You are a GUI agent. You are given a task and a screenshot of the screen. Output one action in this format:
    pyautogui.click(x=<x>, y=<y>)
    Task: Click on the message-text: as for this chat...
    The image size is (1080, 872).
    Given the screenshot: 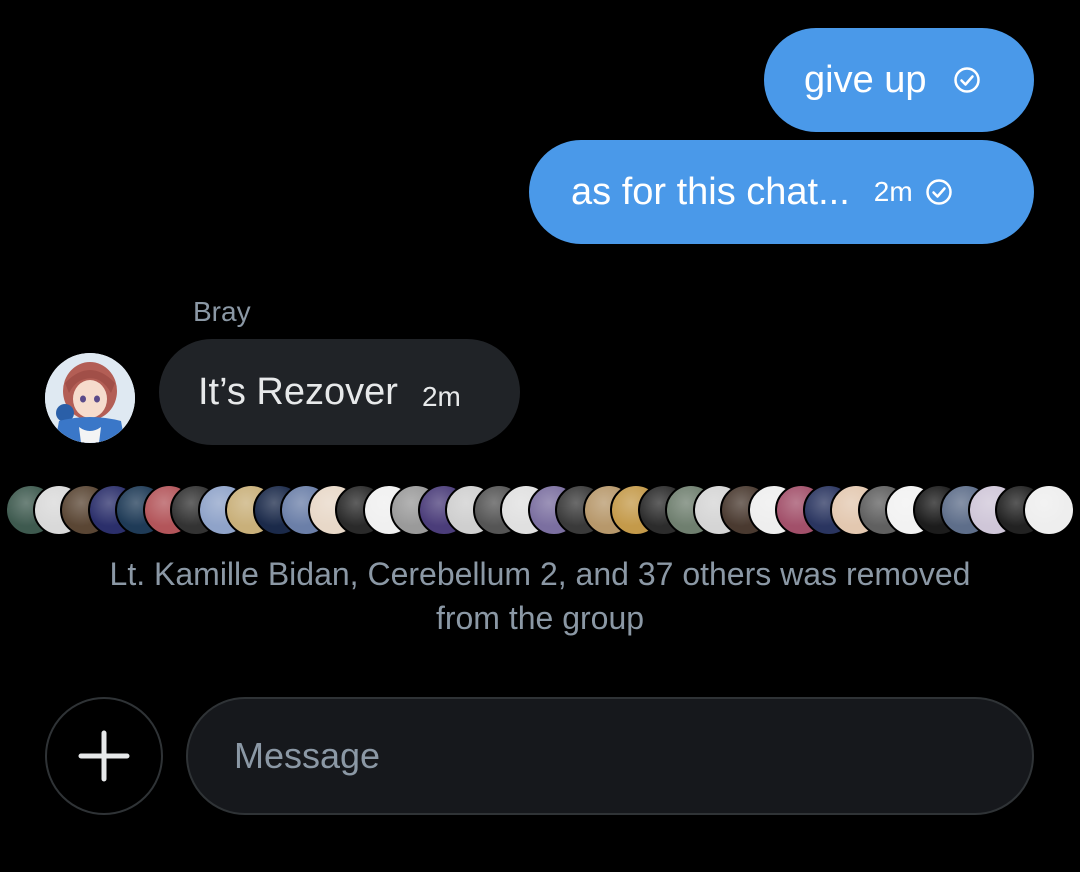 What is the action you would take?
    pyautogui.click(x=710, y=191)
    